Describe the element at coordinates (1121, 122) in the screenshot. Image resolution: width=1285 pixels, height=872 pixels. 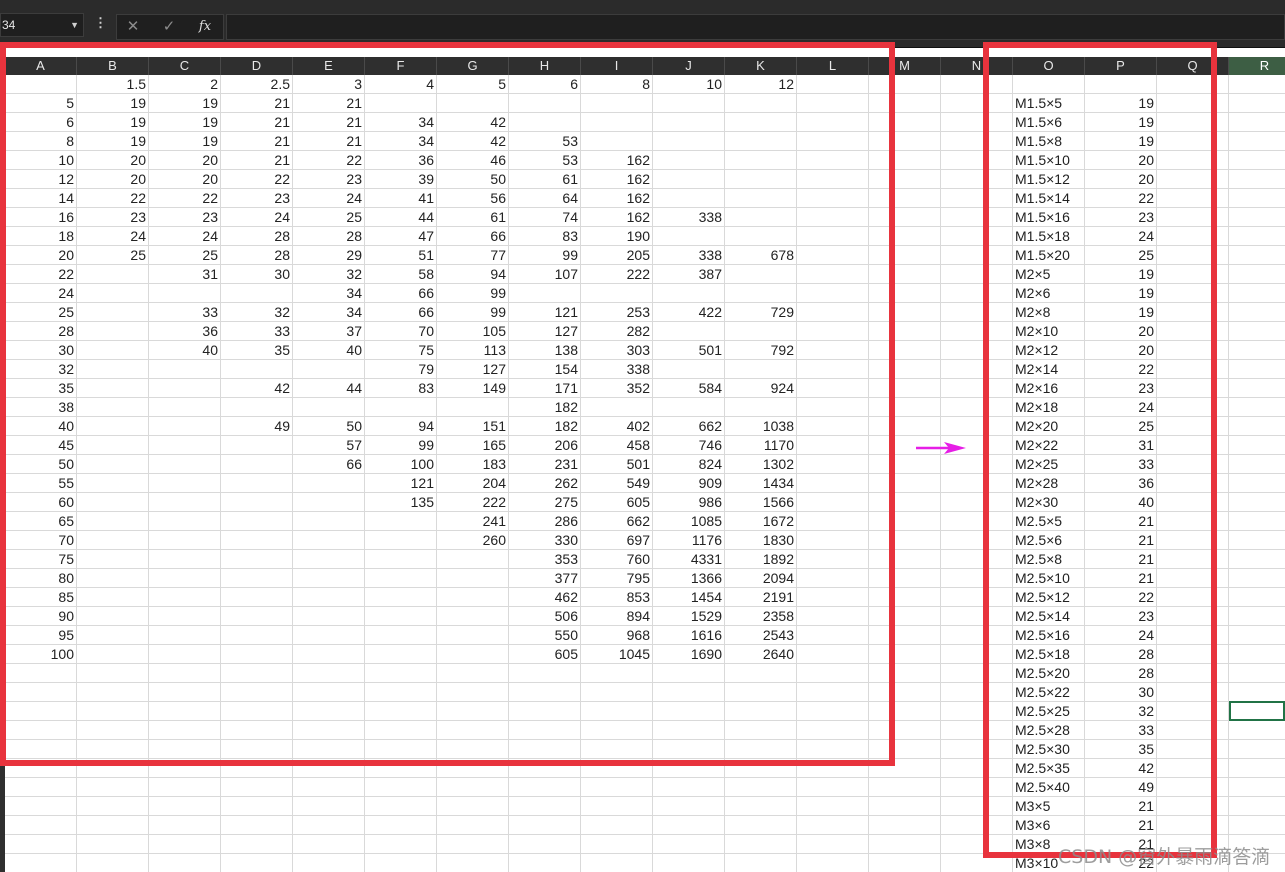
I see `cell: 19` at that location.